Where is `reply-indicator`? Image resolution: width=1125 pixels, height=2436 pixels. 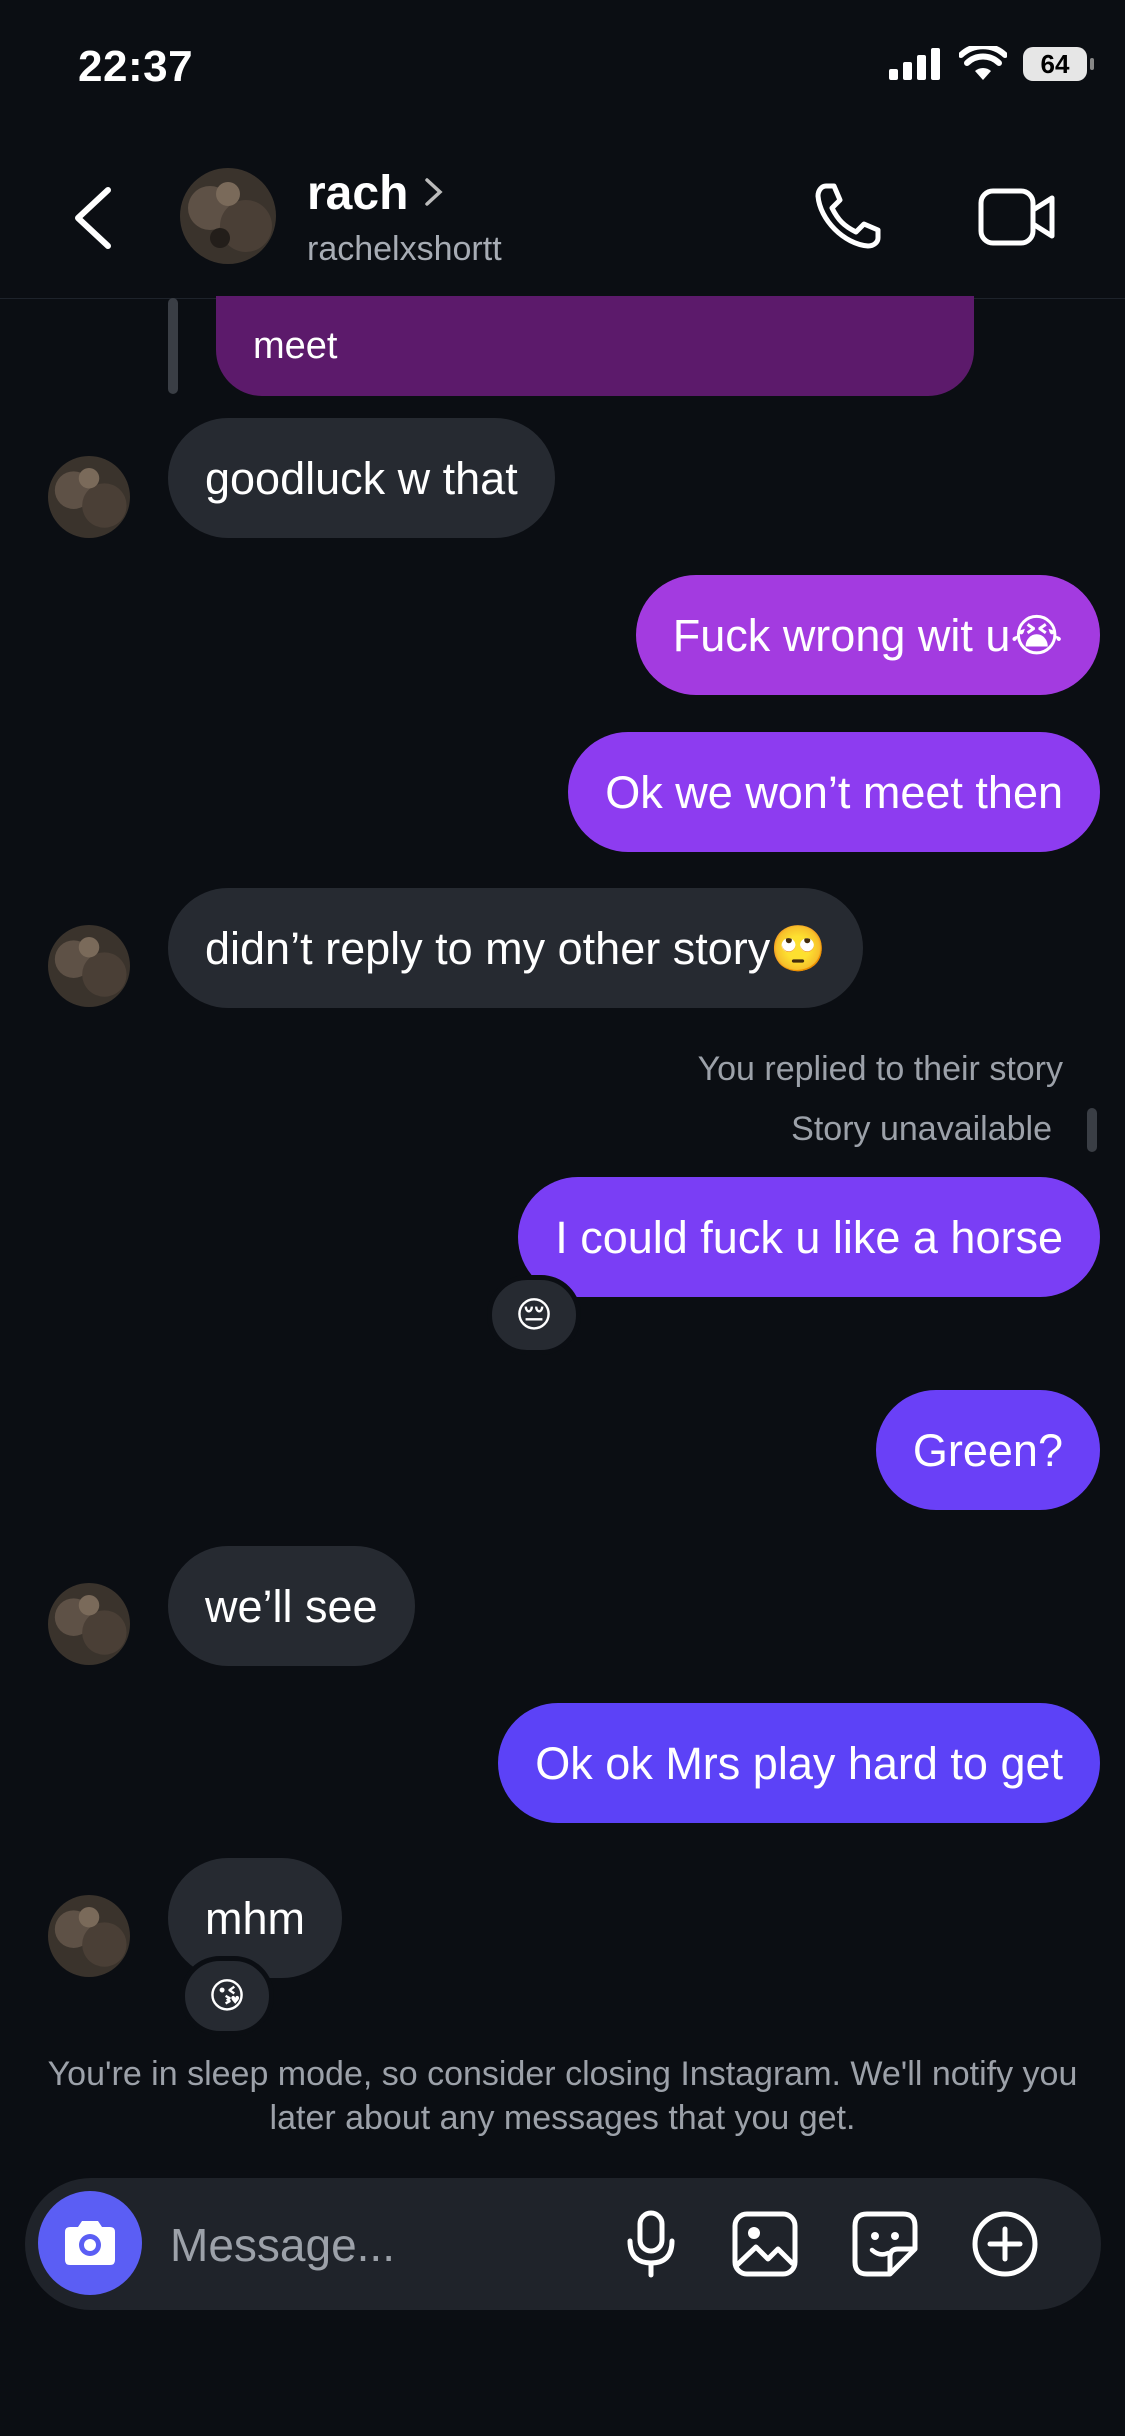 reply-indicator is located at coordinates (173, 346).